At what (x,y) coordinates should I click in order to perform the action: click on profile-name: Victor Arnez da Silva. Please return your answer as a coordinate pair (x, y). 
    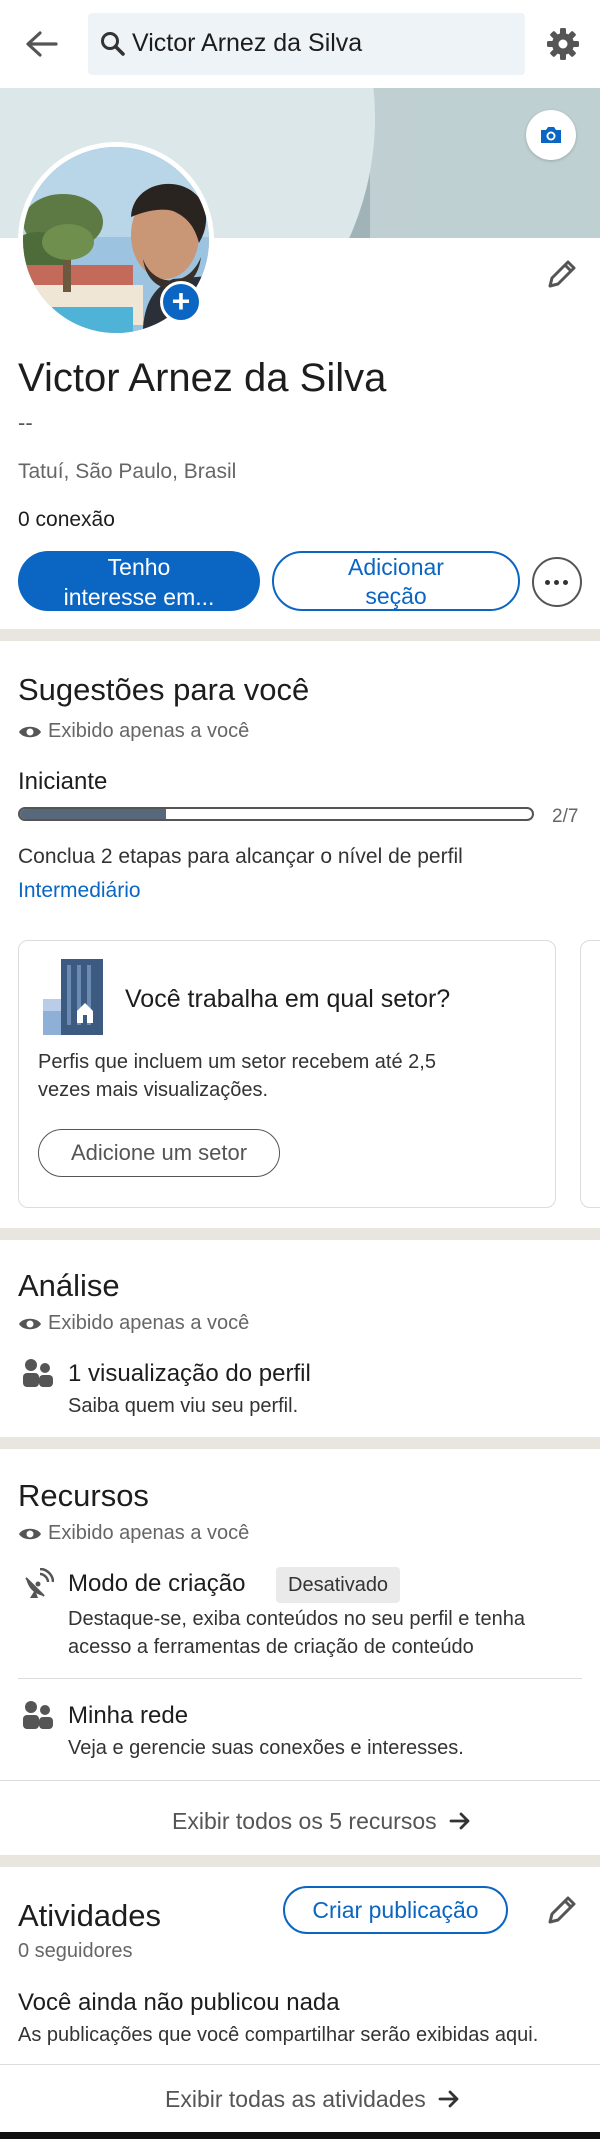
    Looking at the image, I should click on (202, 378).